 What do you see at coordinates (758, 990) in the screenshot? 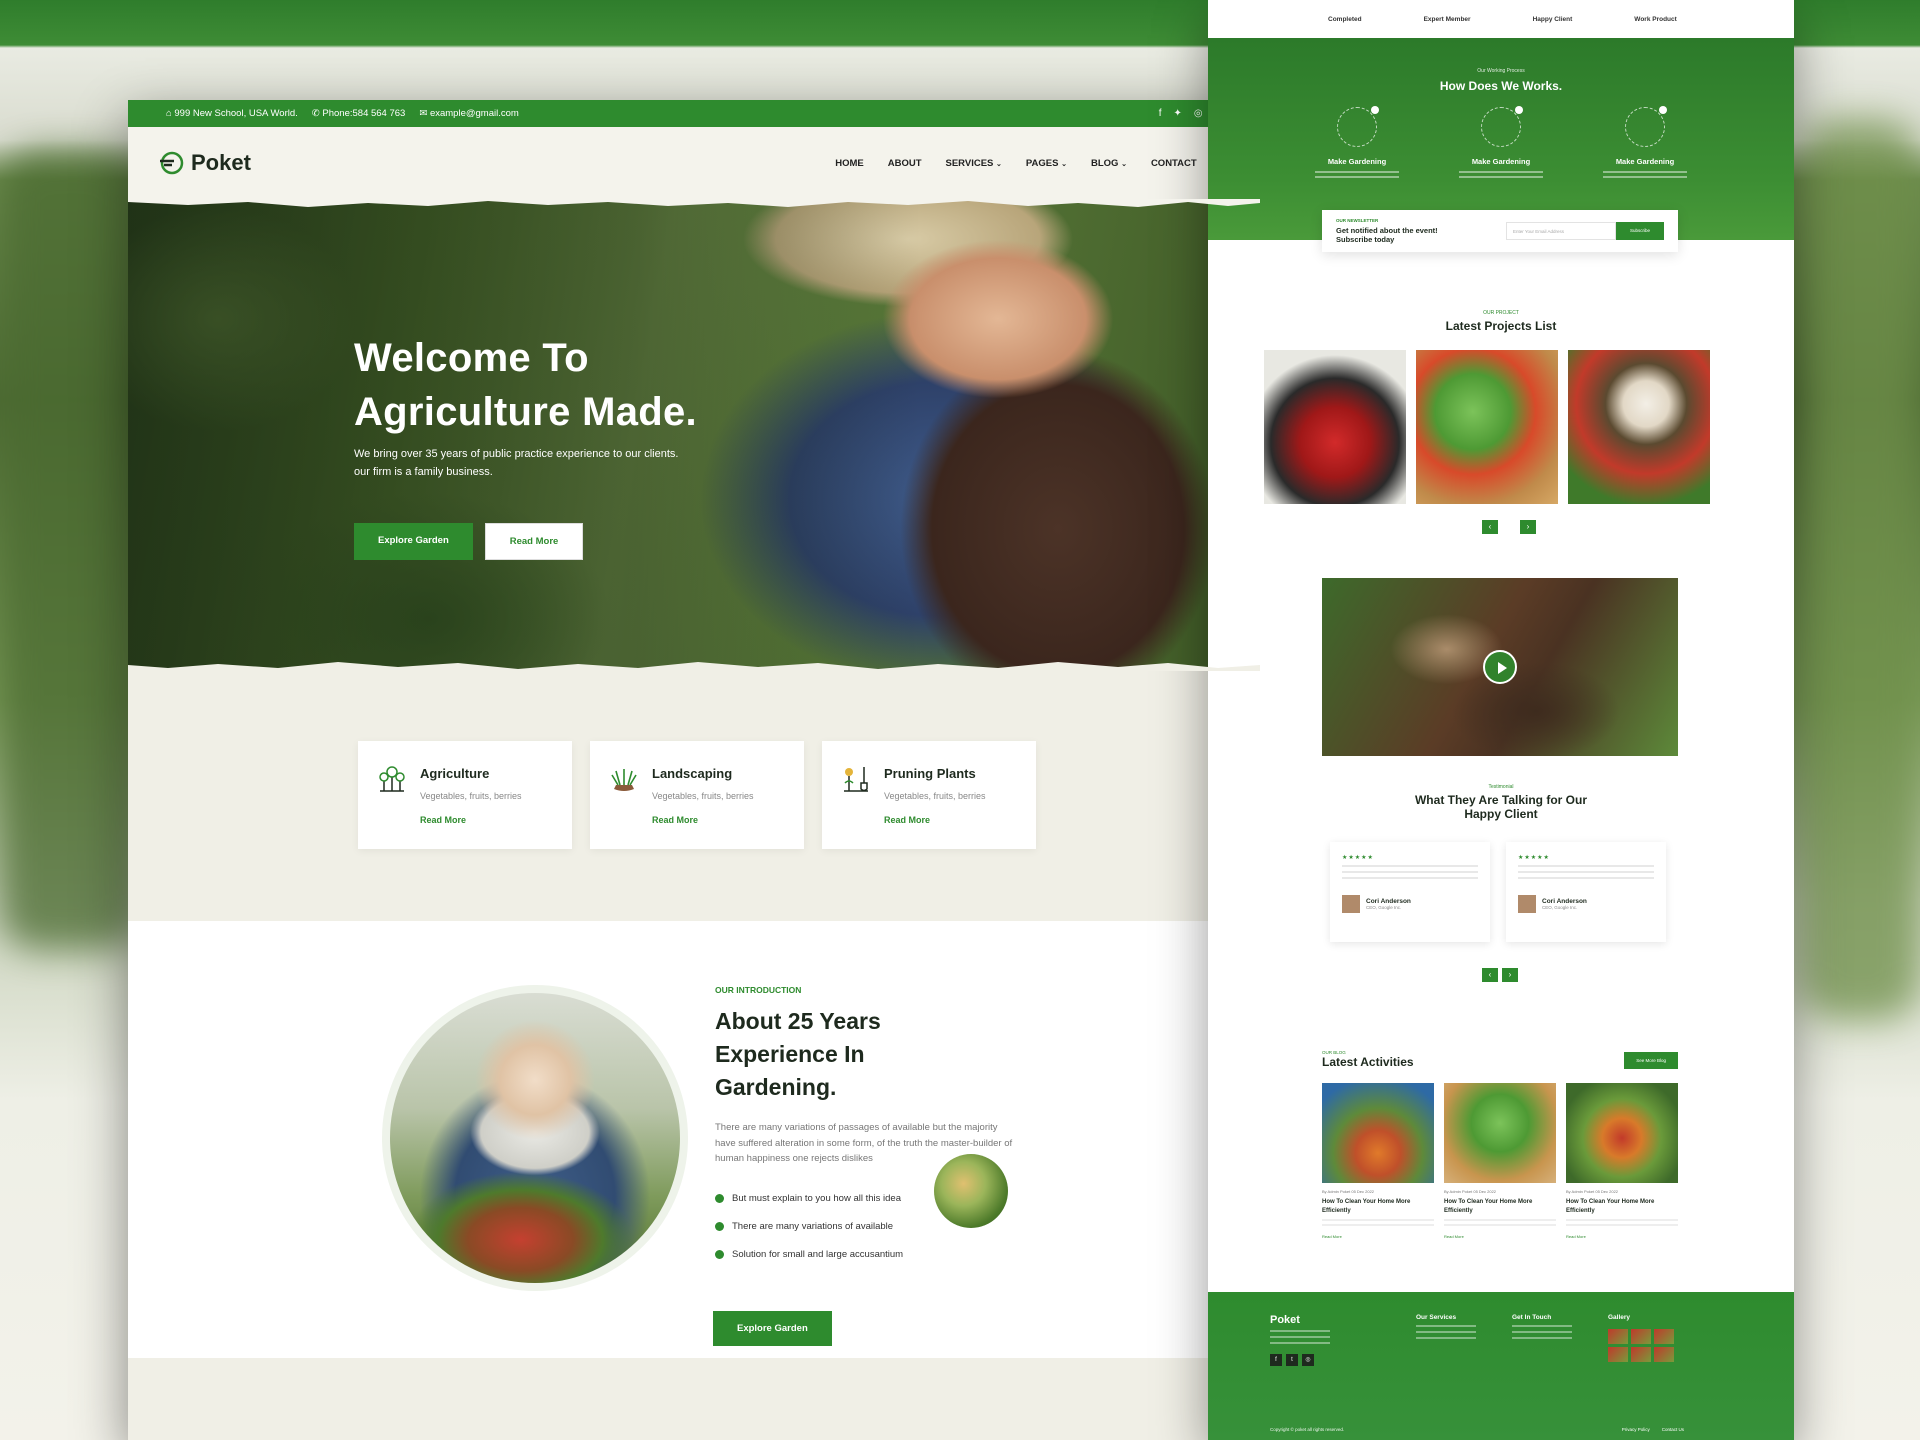
I see `section-label: OUR INTRODUCTION` at bounding box center [758, 990].